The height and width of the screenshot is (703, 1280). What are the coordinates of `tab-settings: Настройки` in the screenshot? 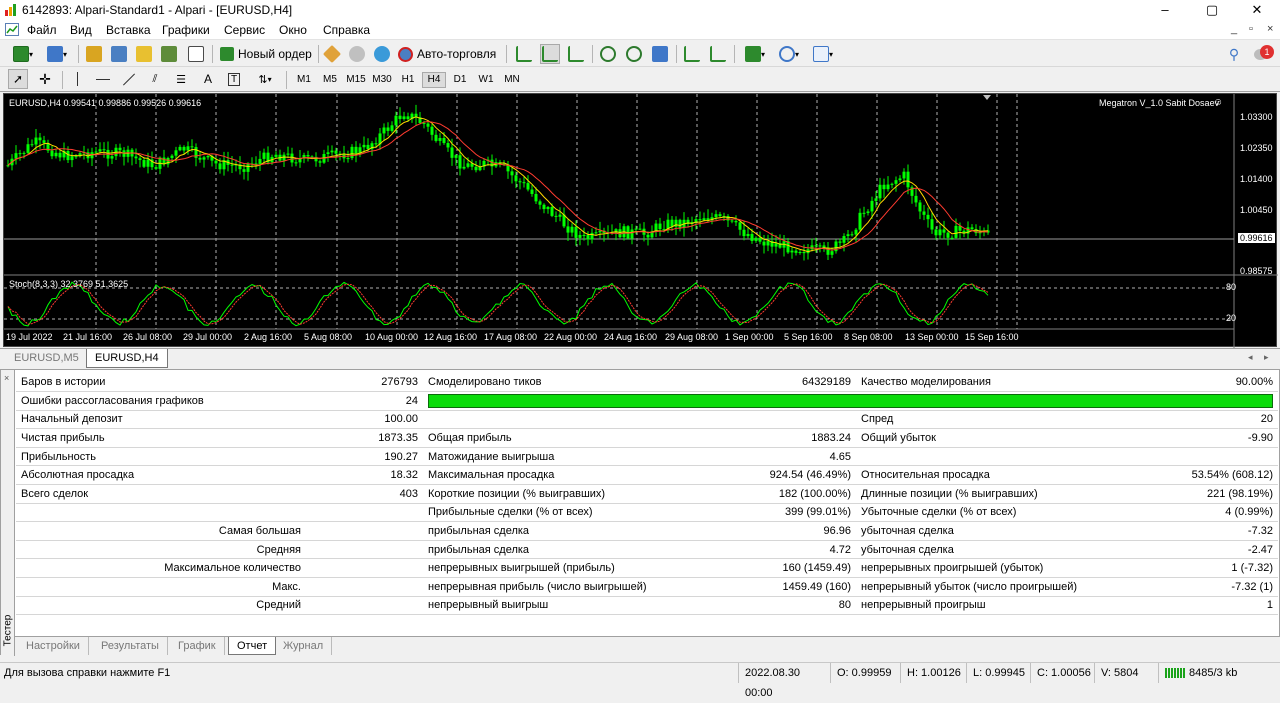 It's located at (53, 646).